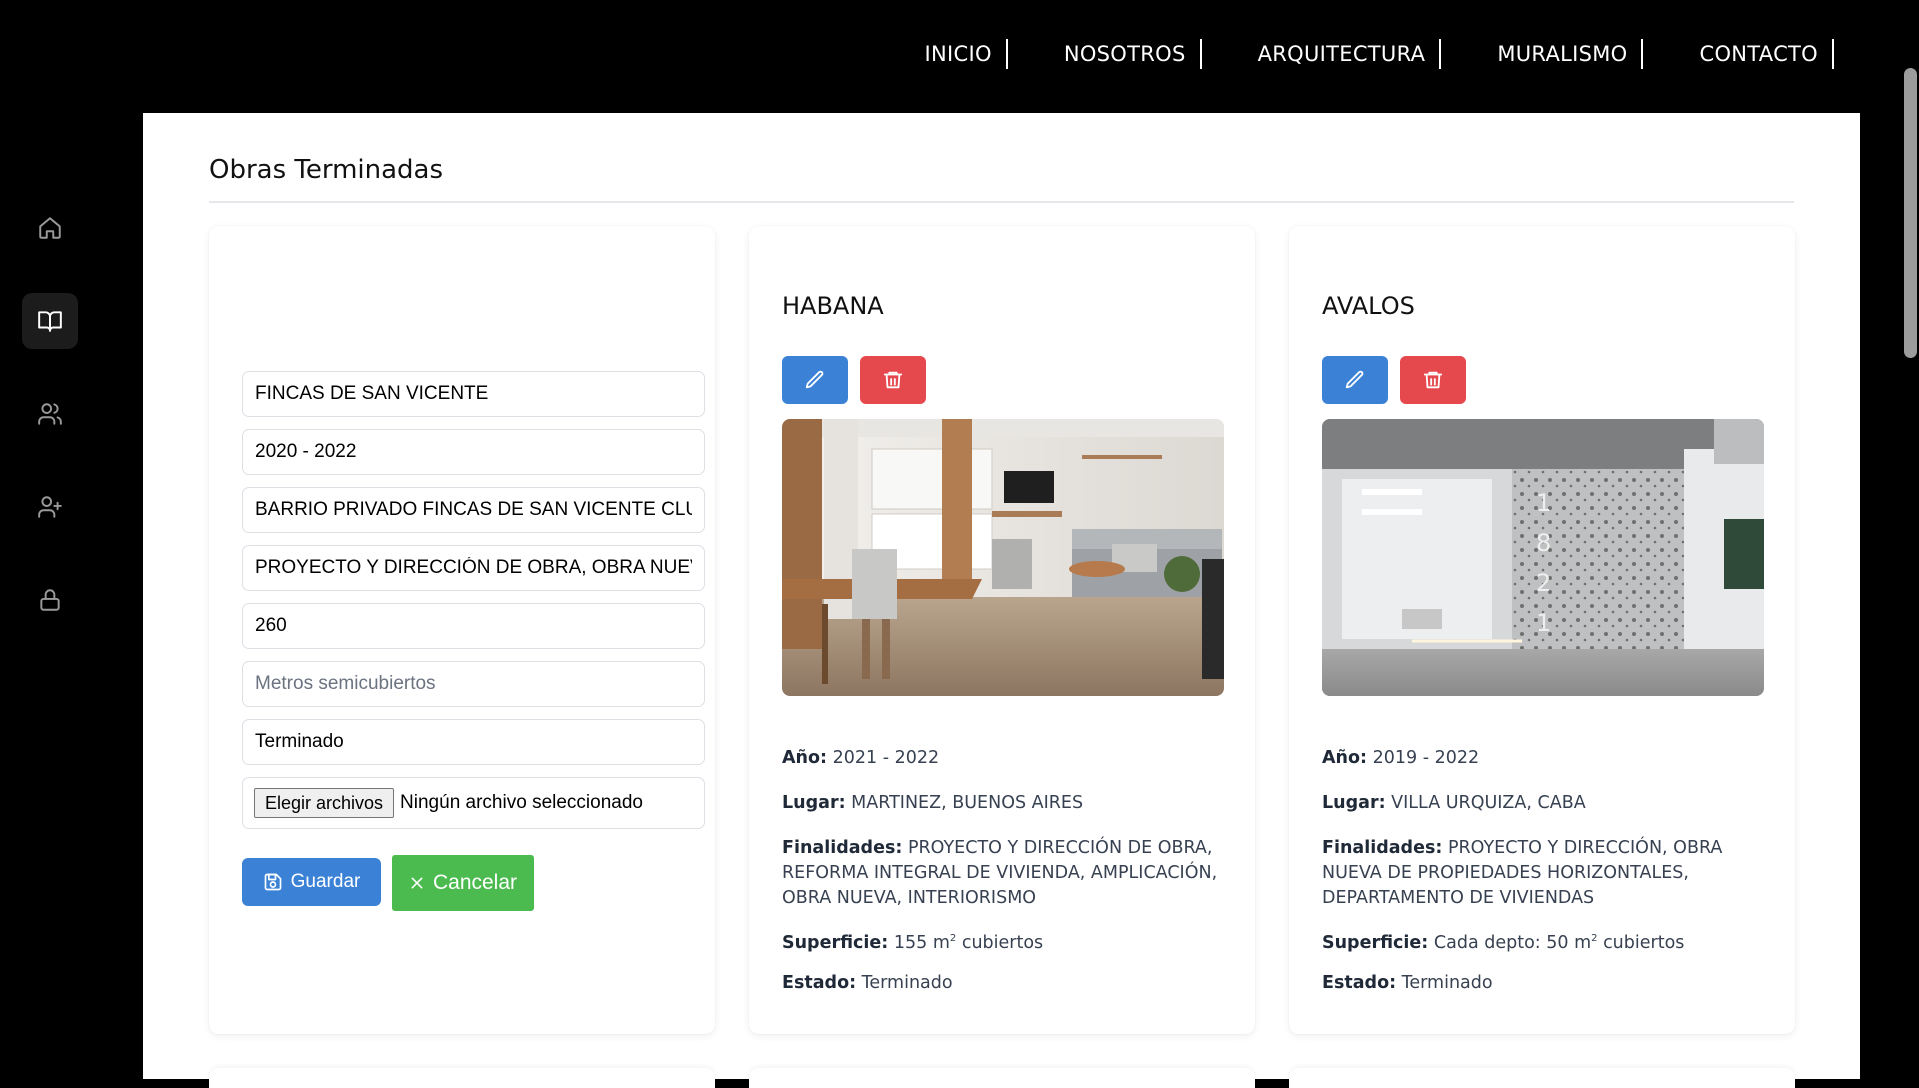  I want to click on cancel-button: Cancelar, so click(463, 883).